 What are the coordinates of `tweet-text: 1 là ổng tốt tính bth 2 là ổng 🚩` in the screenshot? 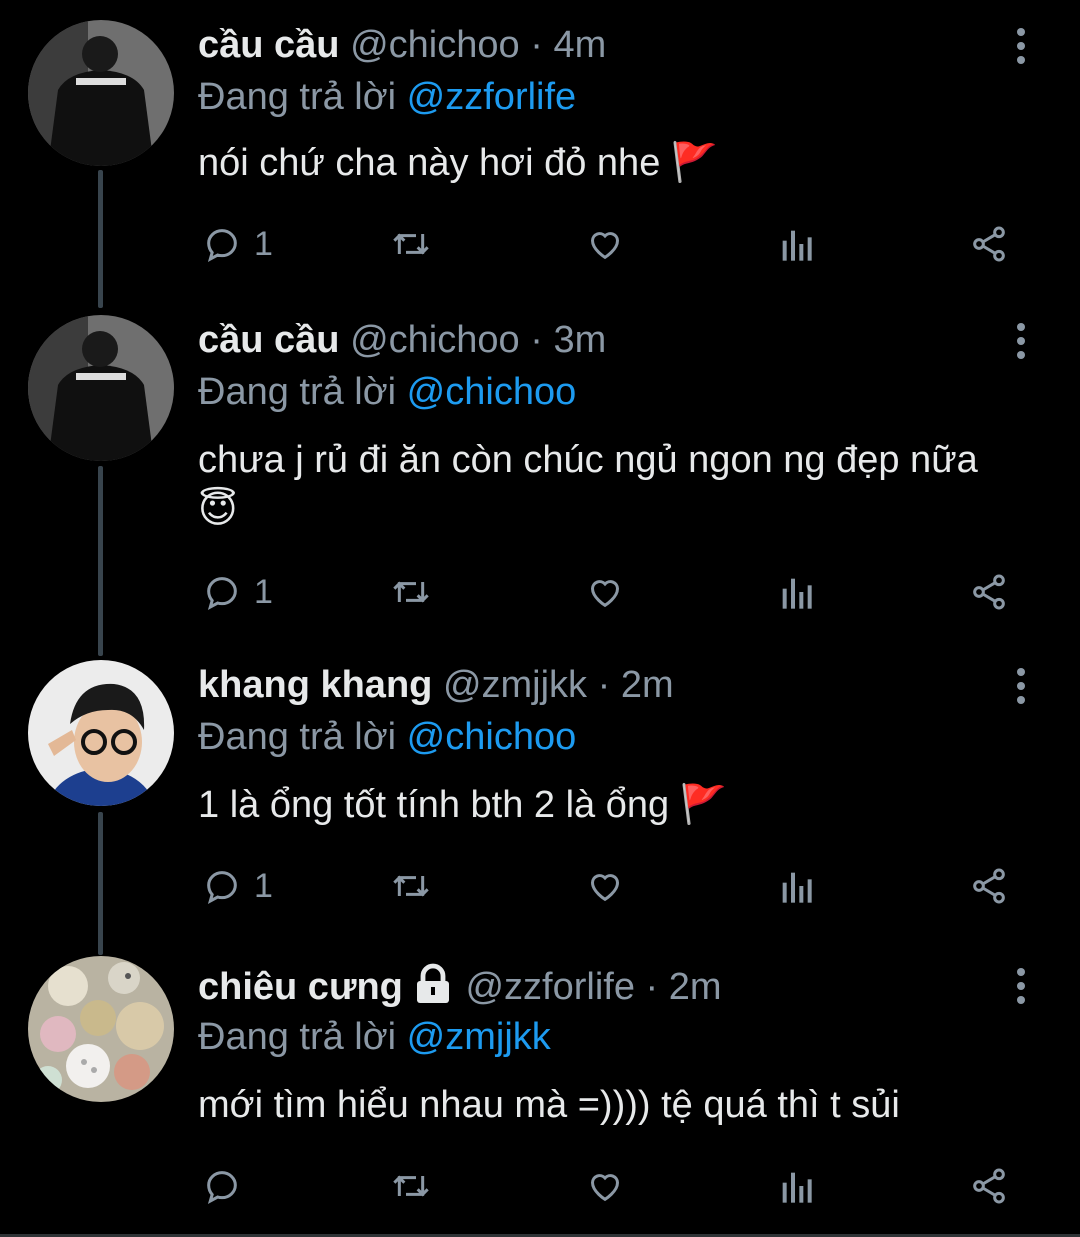 It's located at (608, 805).